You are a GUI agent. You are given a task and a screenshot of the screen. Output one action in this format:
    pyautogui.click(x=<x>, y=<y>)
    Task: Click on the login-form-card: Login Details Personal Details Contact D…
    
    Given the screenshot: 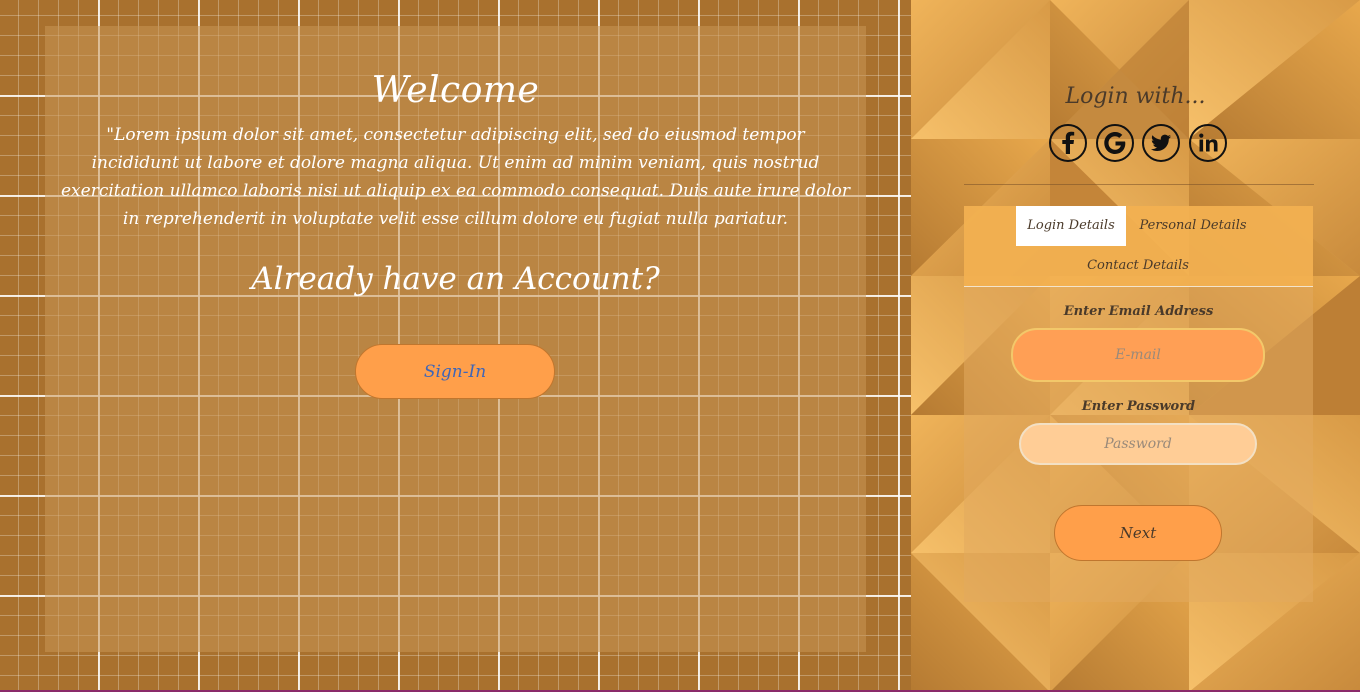 What is the action you would take?
    pyautogui.click(x=1138, y=404)
    